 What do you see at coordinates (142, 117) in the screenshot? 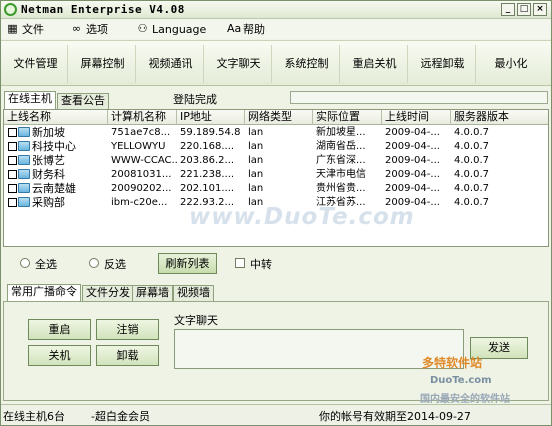
I see `column-header-computer: 计算机名称` at bounding box center [142, 117].